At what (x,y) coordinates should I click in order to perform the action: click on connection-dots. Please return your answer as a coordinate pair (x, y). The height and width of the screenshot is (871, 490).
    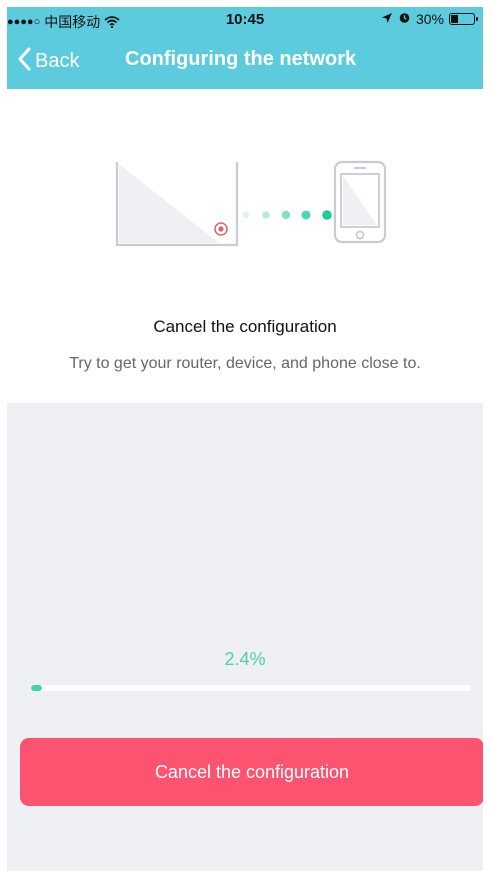
    Looking at the image, I should click on (287, 215).